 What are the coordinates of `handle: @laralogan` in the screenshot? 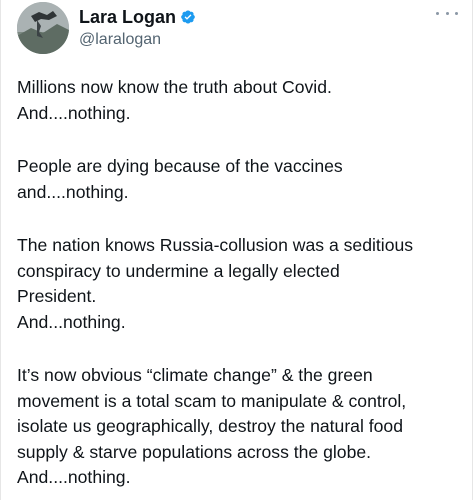 It's located at (137, 39).